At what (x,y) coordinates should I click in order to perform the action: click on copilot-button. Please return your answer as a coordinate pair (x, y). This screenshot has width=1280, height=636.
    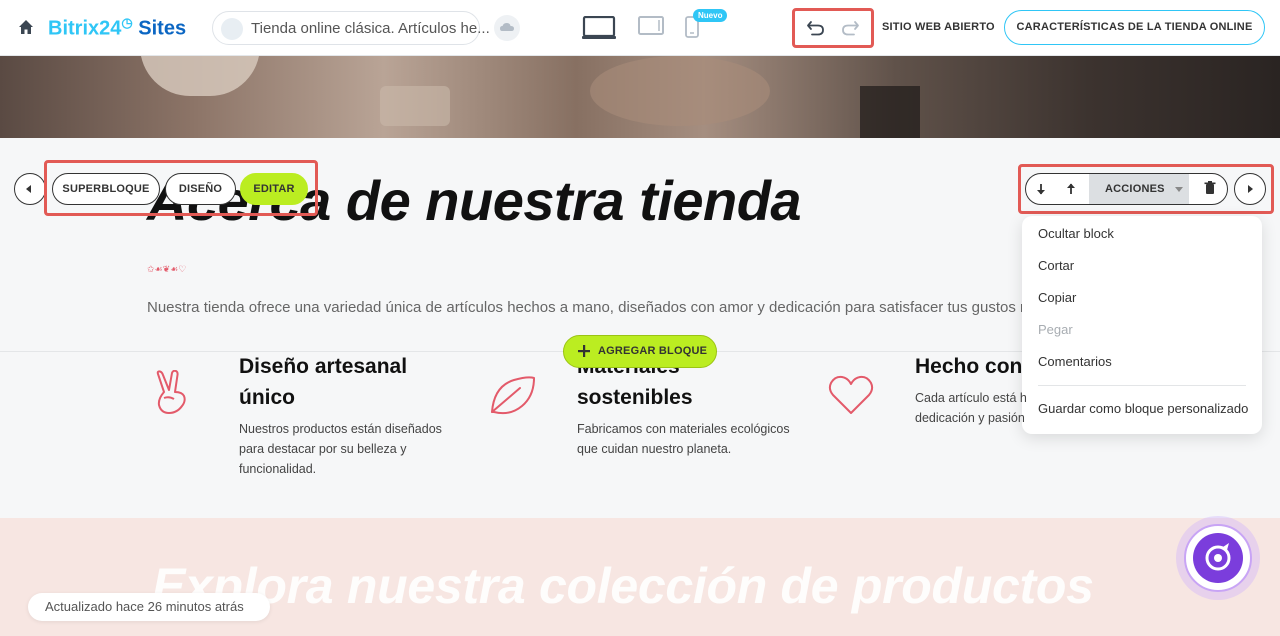
    Looking at the image, I should click on (1218, 558).